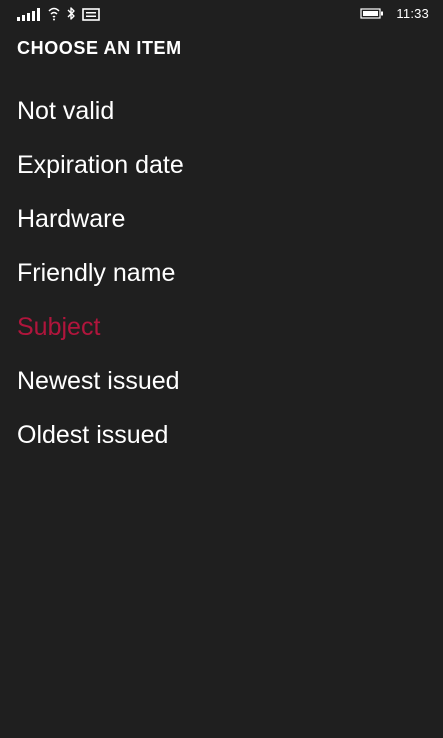 The image size is (443, 738). Describe the element at coordinates (91, 14) in the screenshot. I see `message-icon` at that location.